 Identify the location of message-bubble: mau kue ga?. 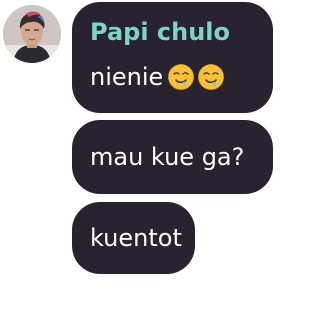
(172, 157).